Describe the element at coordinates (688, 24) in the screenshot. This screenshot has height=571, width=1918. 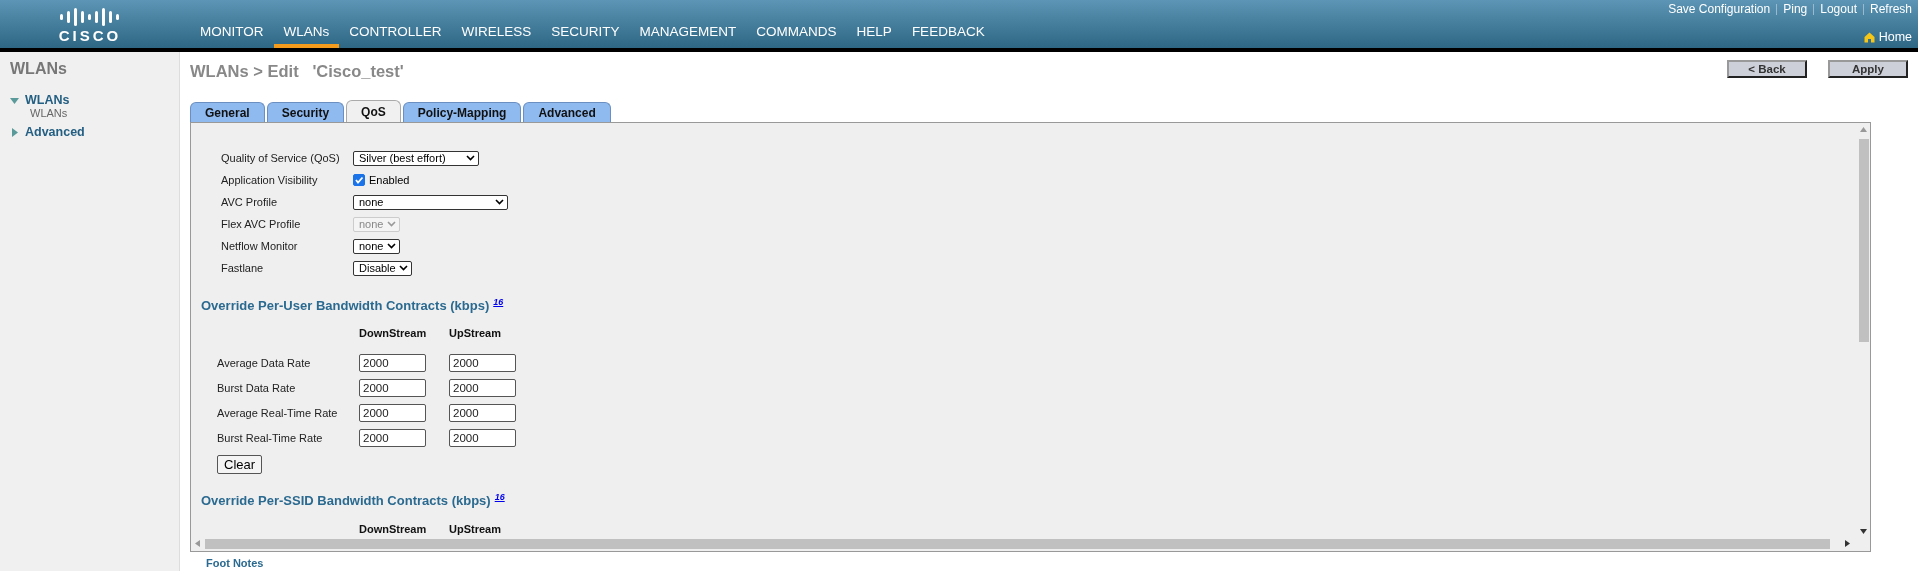
I see `nav-tab: MANAGEMENT` at that location.